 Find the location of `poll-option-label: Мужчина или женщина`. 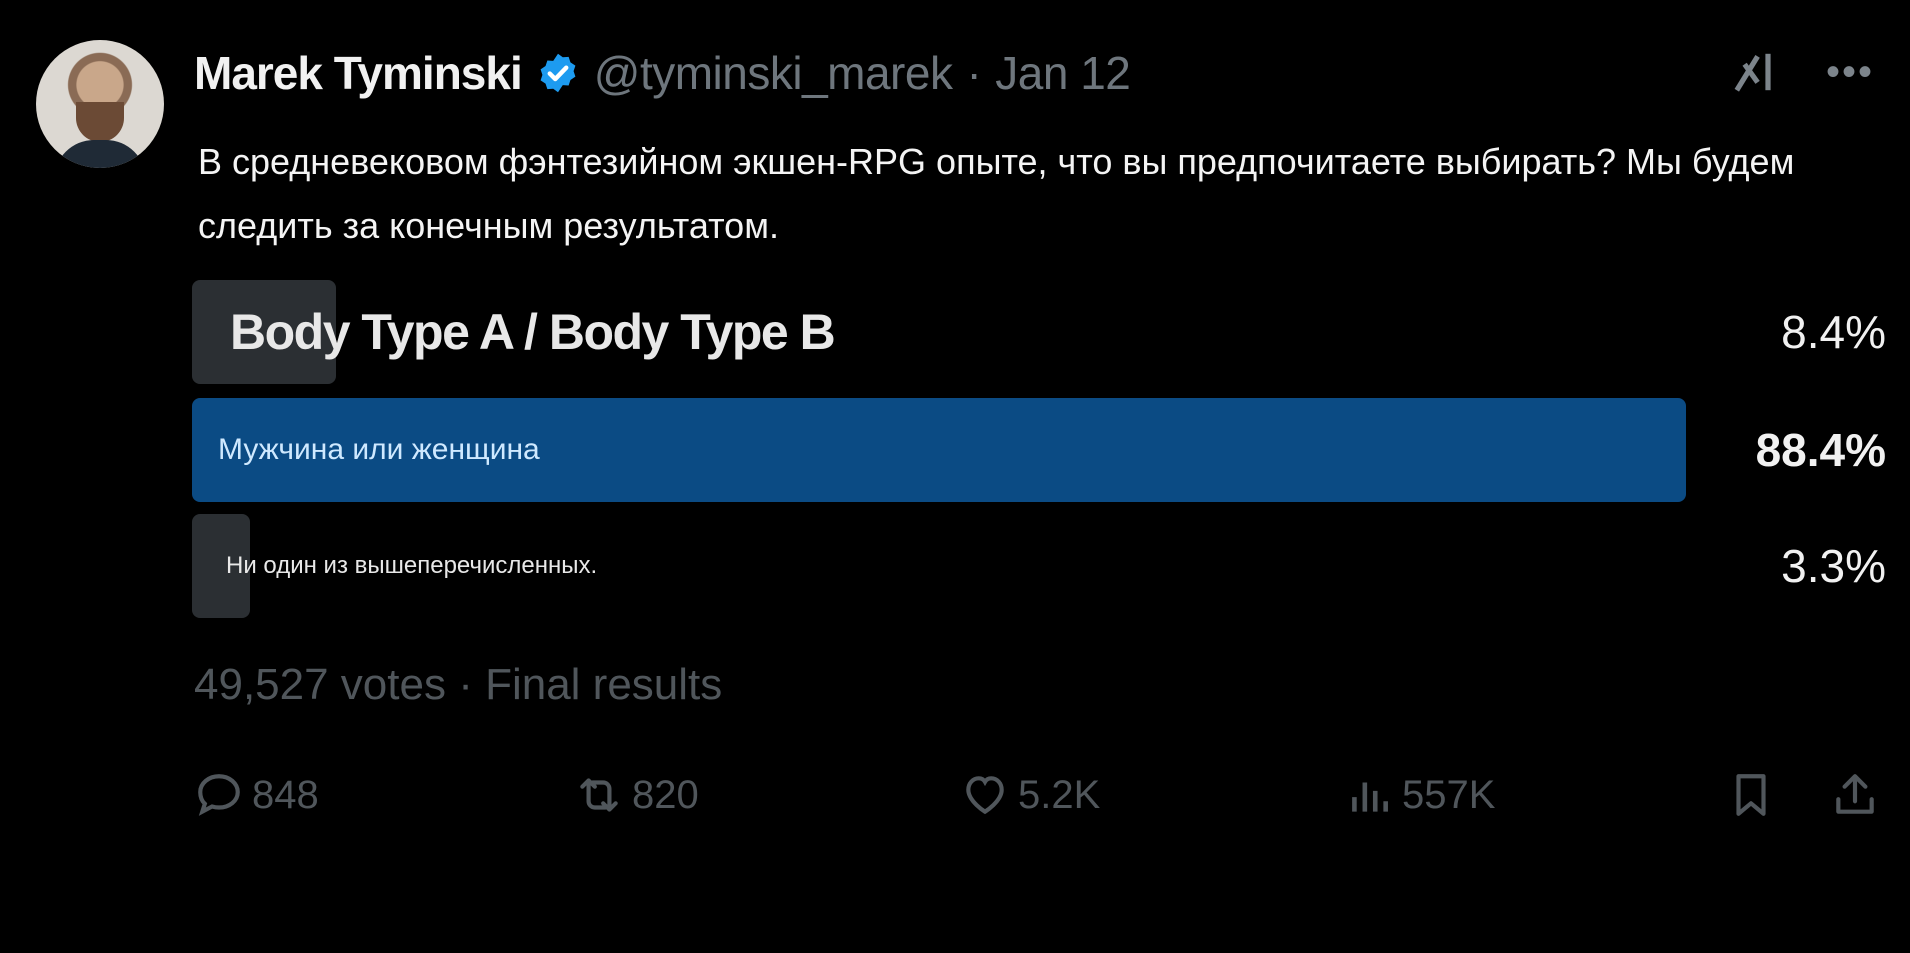

poll-option-label: Мужчина или женщина is located at coordinates (379, 449).